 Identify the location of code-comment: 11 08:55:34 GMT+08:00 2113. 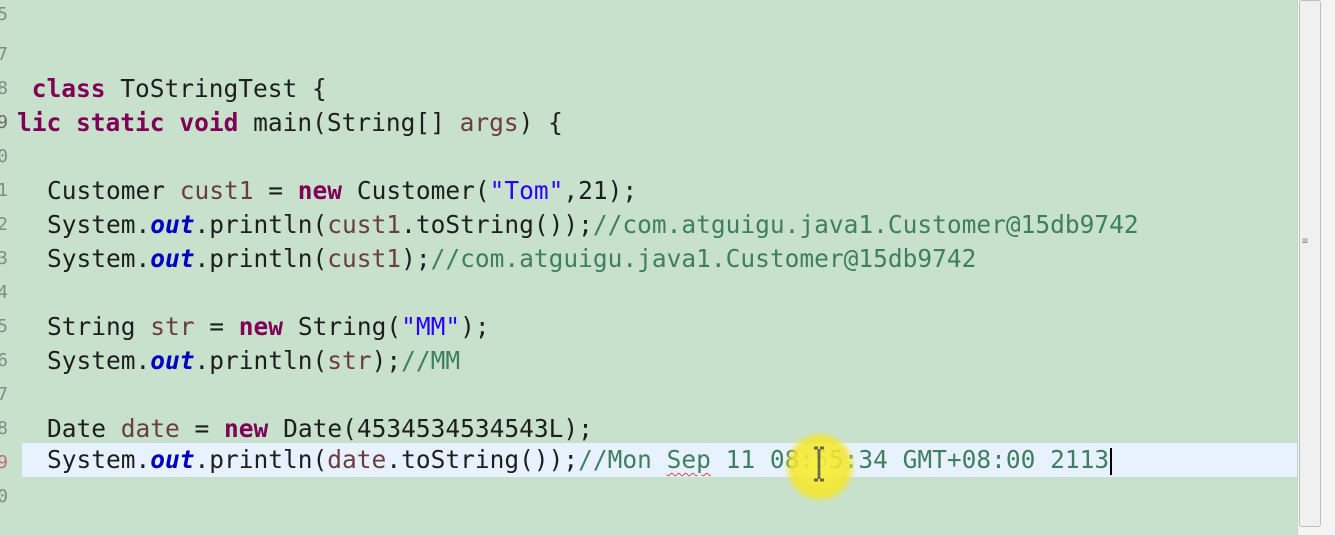
(910, 459).